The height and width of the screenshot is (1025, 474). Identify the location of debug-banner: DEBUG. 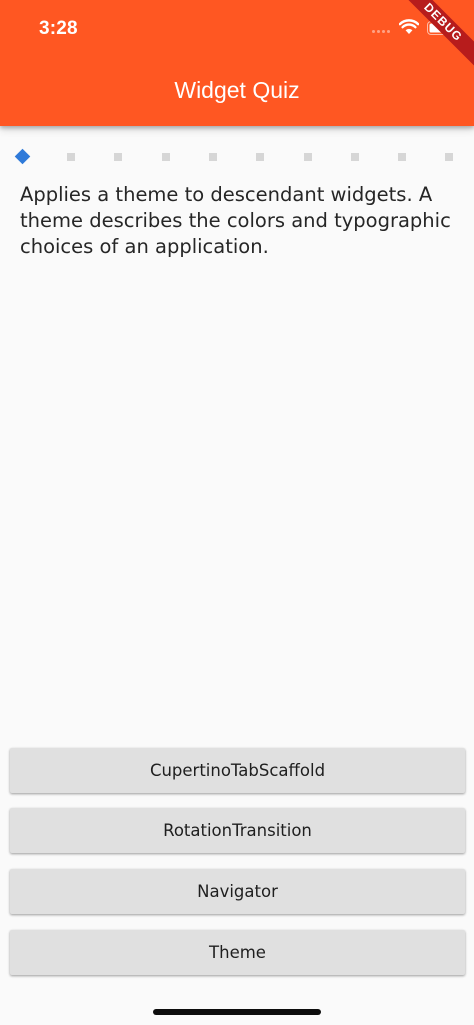
(432, 37).